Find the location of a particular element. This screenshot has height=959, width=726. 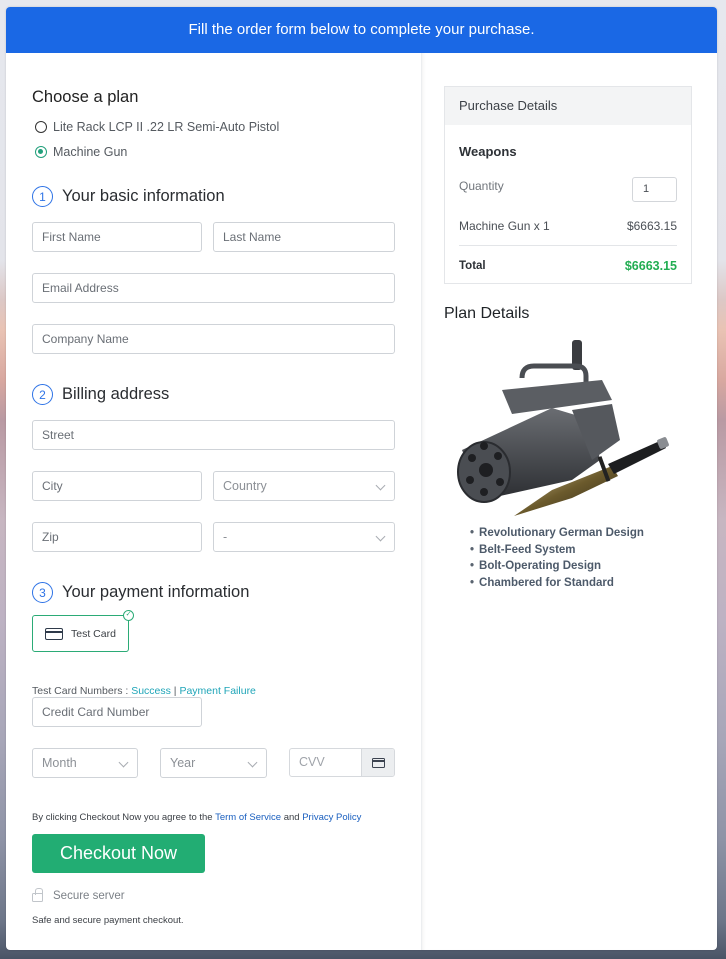

step-basic-info: 1 Your basic information is located at coordinates (128, 196).